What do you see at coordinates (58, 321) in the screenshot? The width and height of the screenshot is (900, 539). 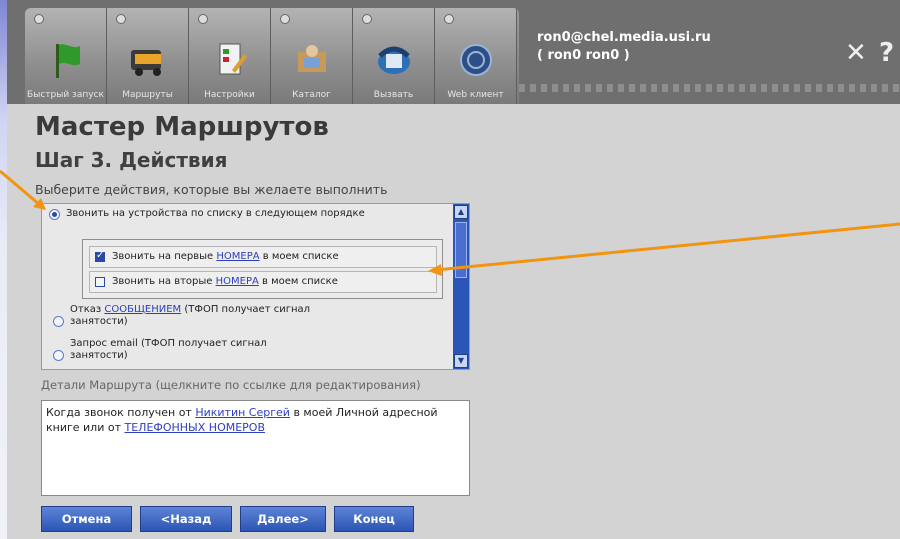 I see `option-reject-message-radio` at bounding box center [58, 321].